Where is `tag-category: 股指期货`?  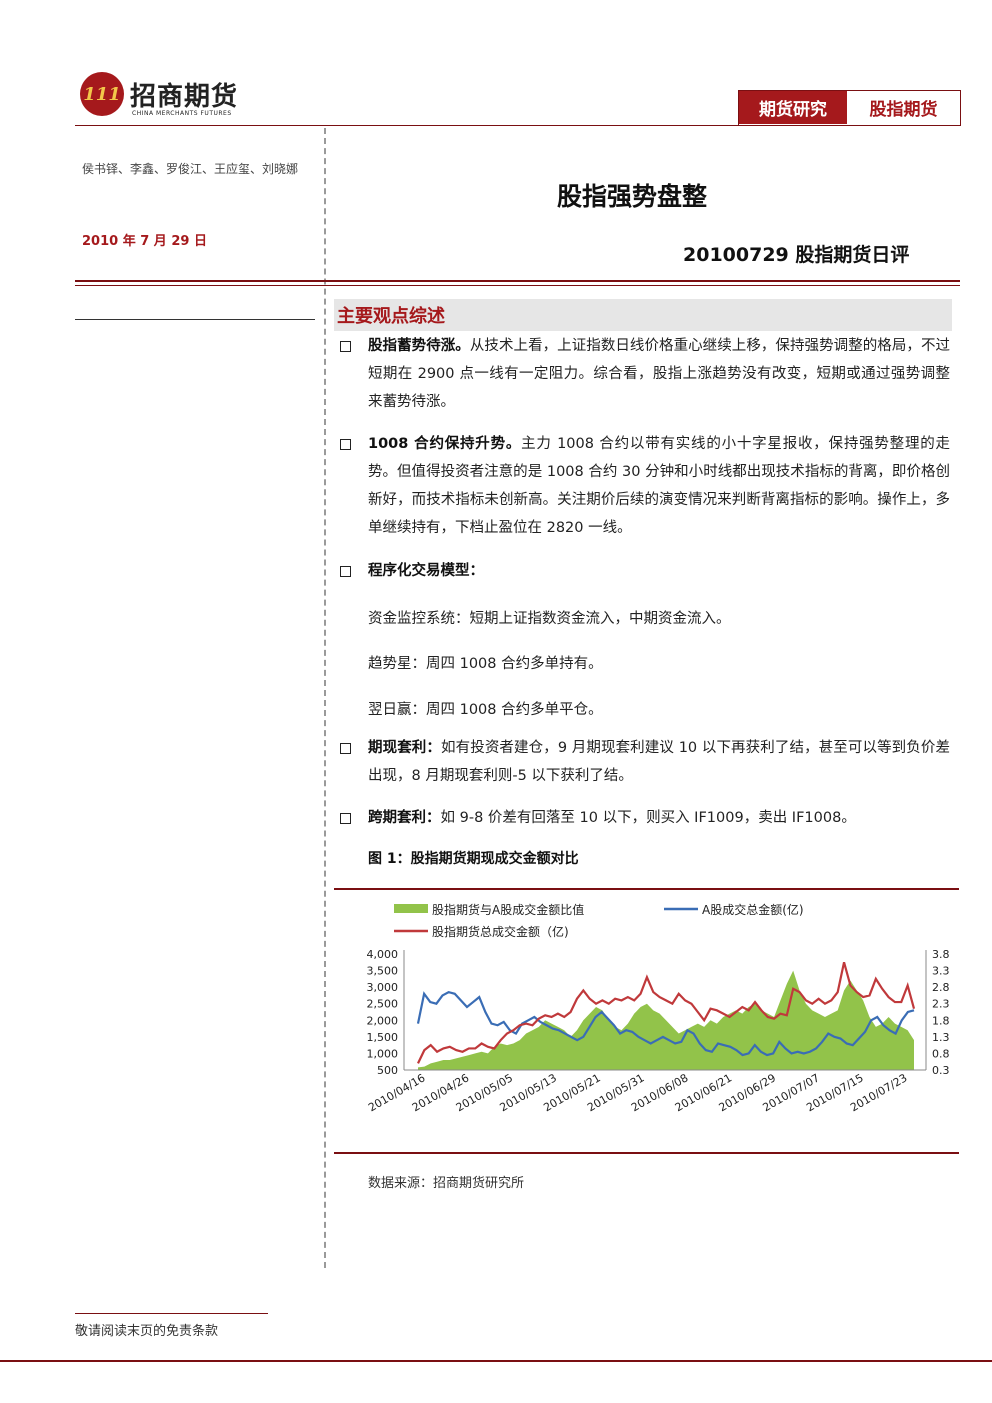
tag-category: 股指期货 is located at coordinates (903, 107).